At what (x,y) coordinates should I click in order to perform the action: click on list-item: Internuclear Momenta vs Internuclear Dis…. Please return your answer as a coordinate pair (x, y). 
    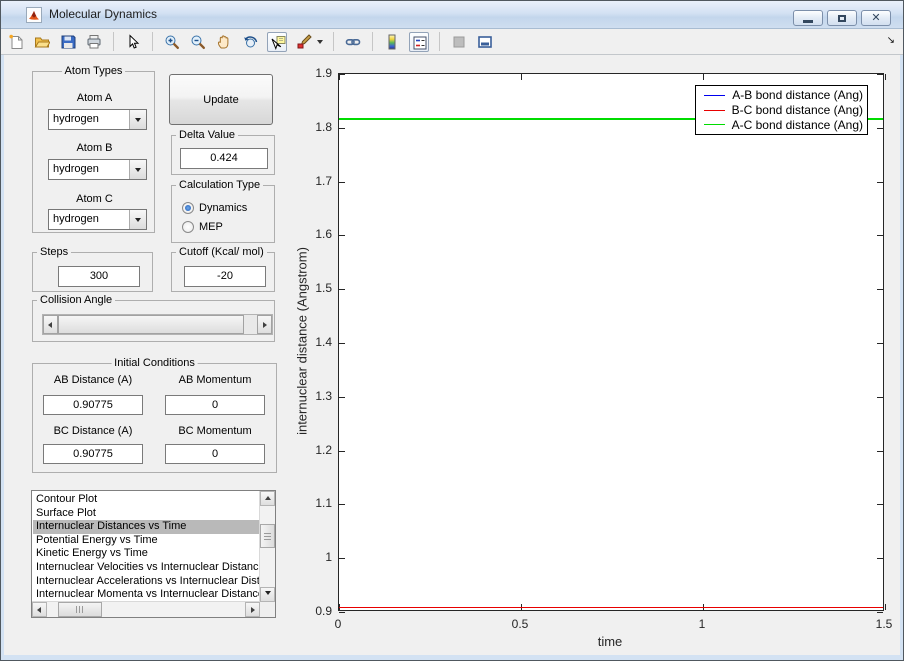
    Looking at the image, I should click on (146, 594).